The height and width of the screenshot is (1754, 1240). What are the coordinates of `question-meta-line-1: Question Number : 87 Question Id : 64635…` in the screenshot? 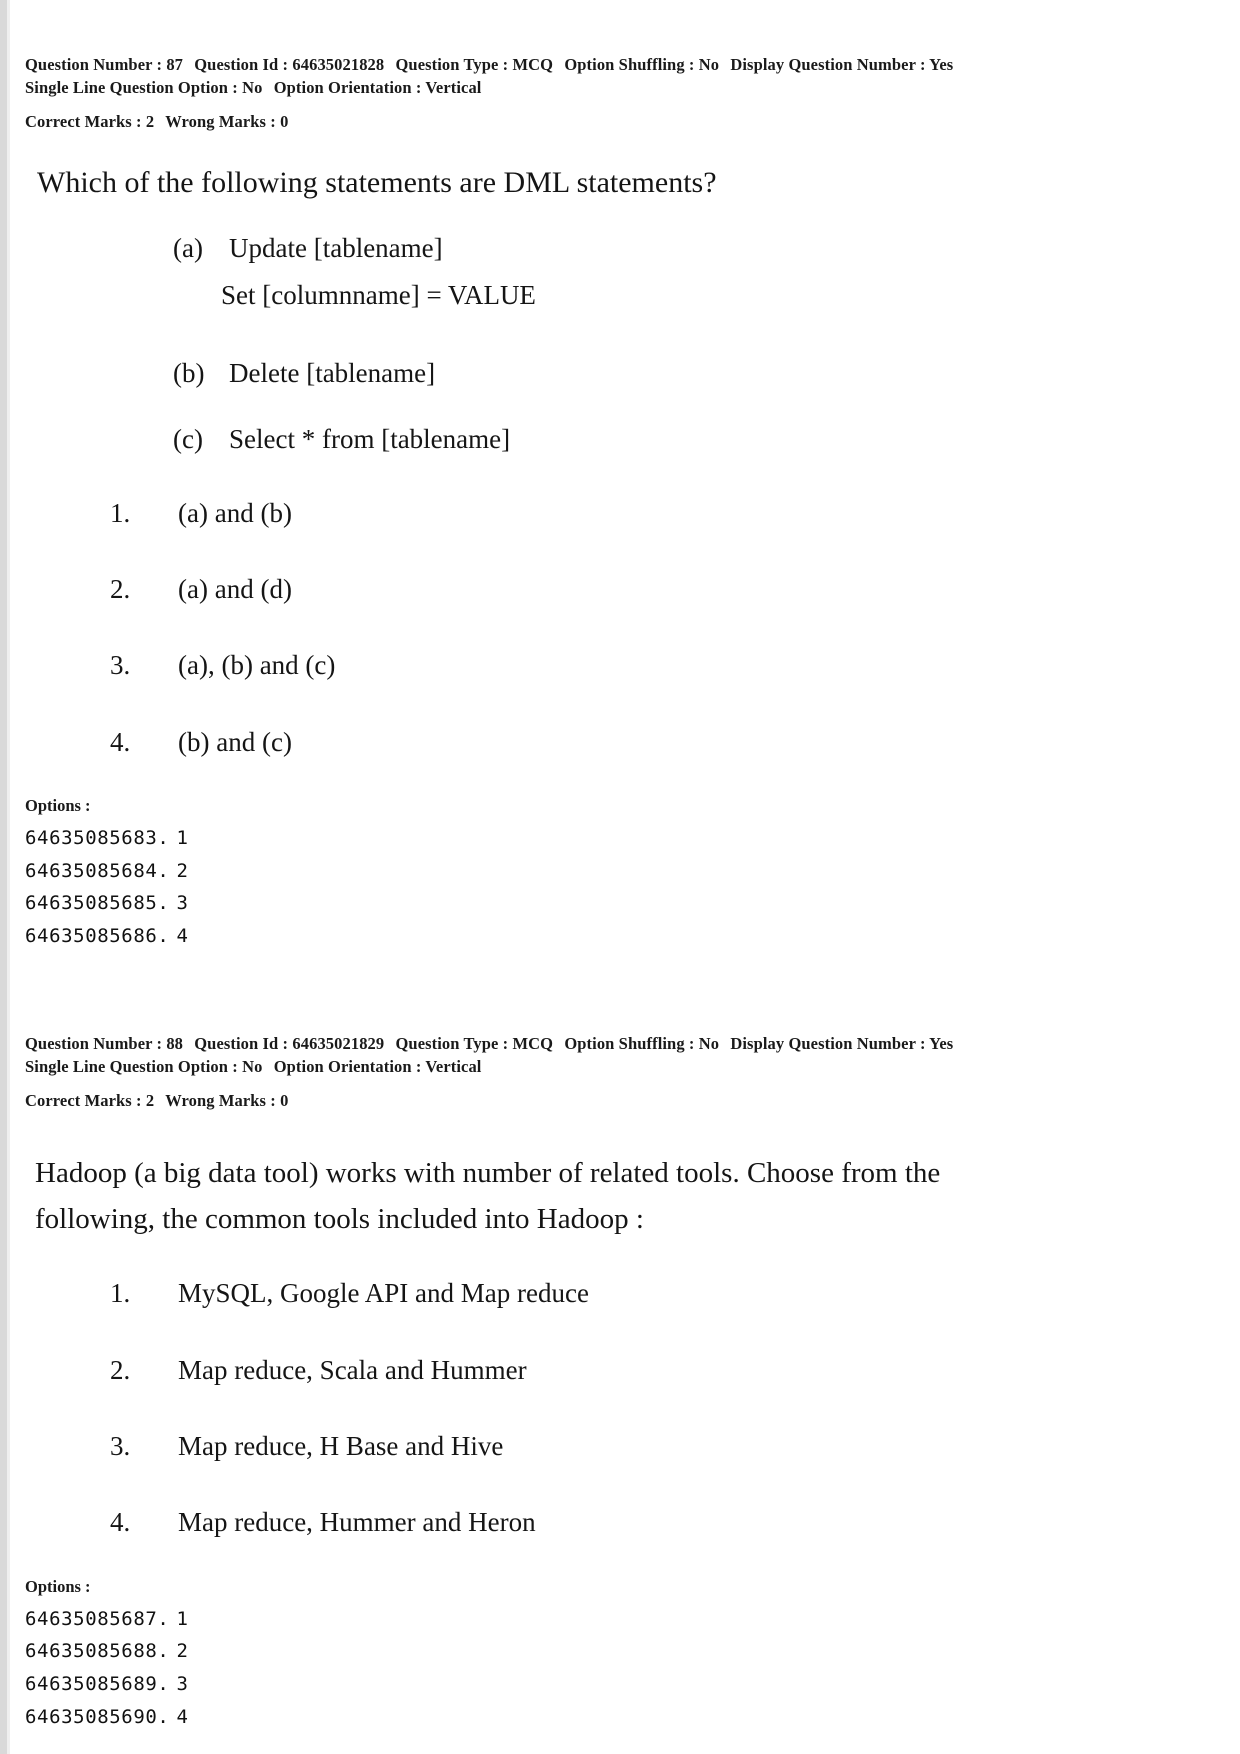 It's located at (620, 64).